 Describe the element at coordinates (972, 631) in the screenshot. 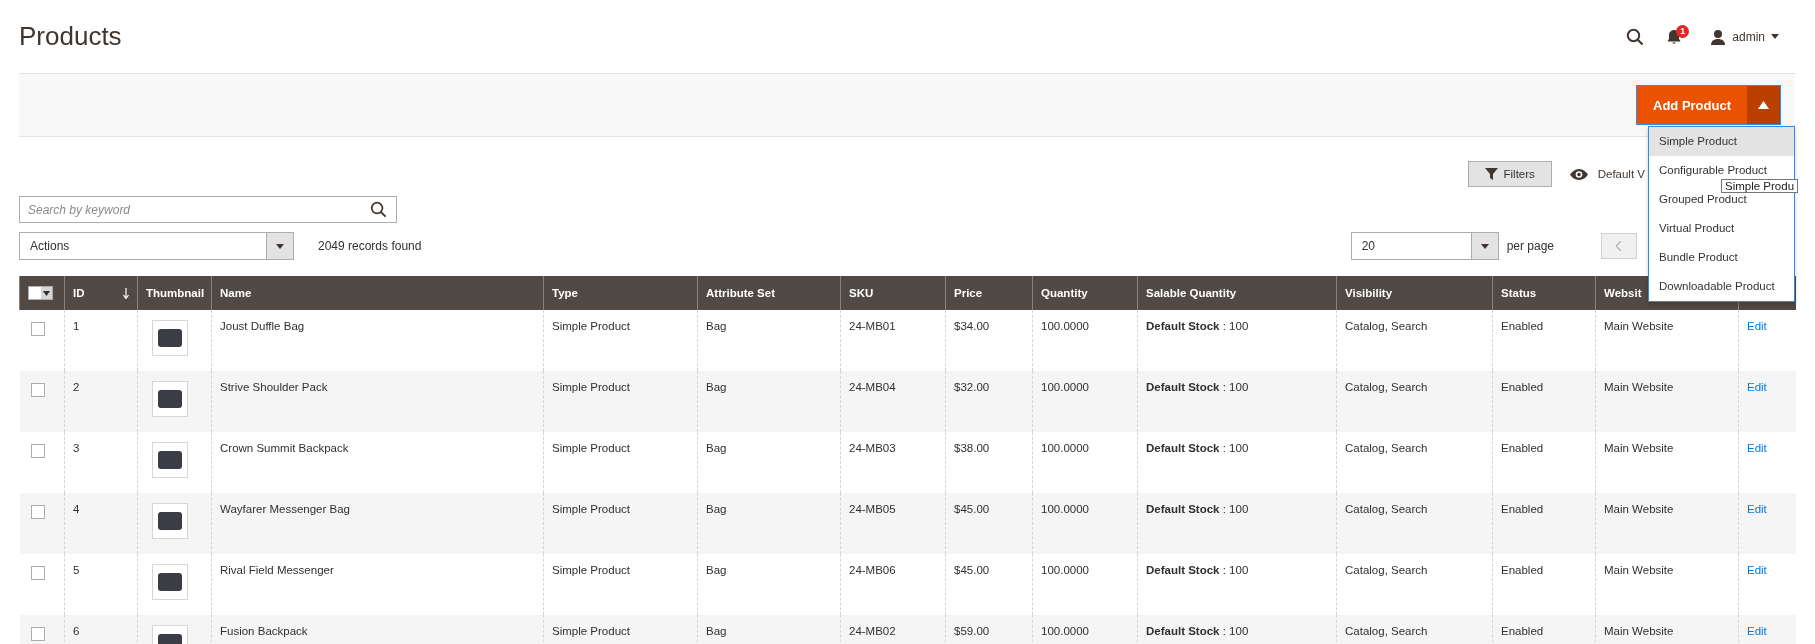

I see `table-cell: $59.00` at that location.